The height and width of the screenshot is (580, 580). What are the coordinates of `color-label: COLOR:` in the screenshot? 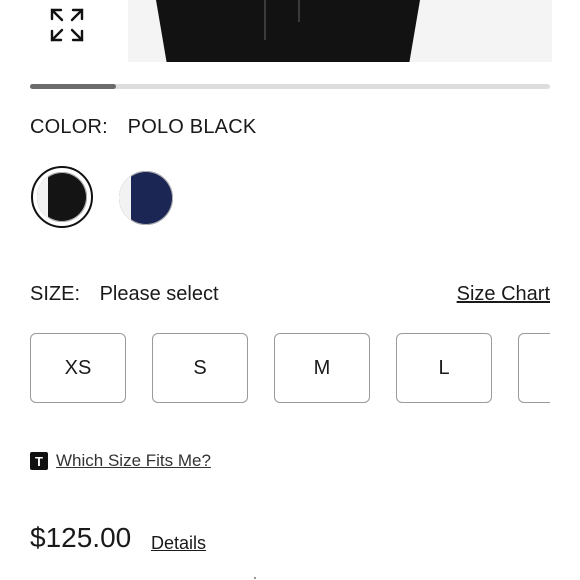 It's located at (69, 127).